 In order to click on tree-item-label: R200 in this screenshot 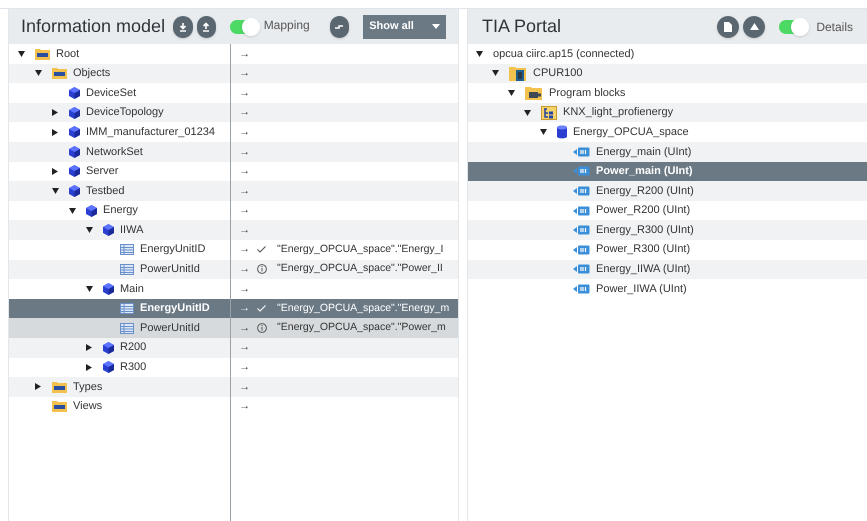, I will do `click(133, 348)`.